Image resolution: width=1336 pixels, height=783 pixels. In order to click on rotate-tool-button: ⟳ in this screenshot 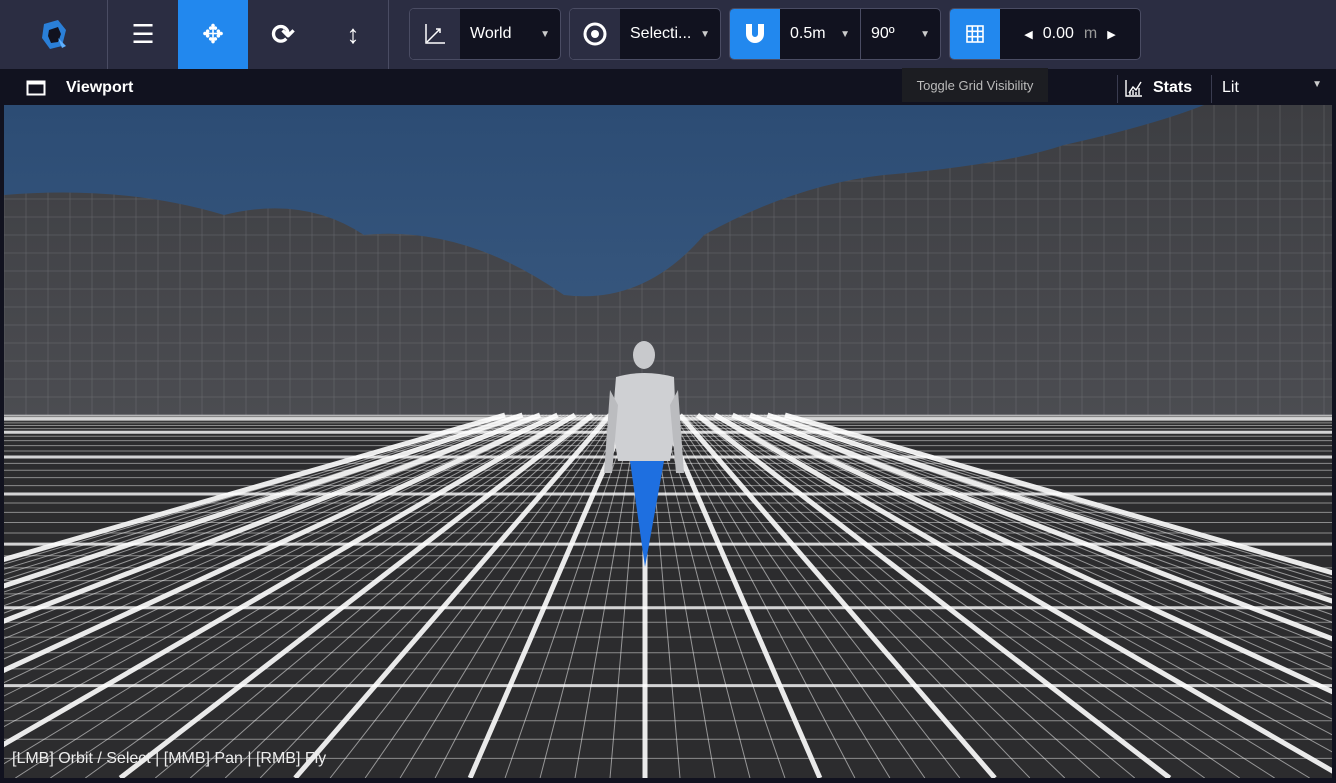, I will do `click(283, 34)`.